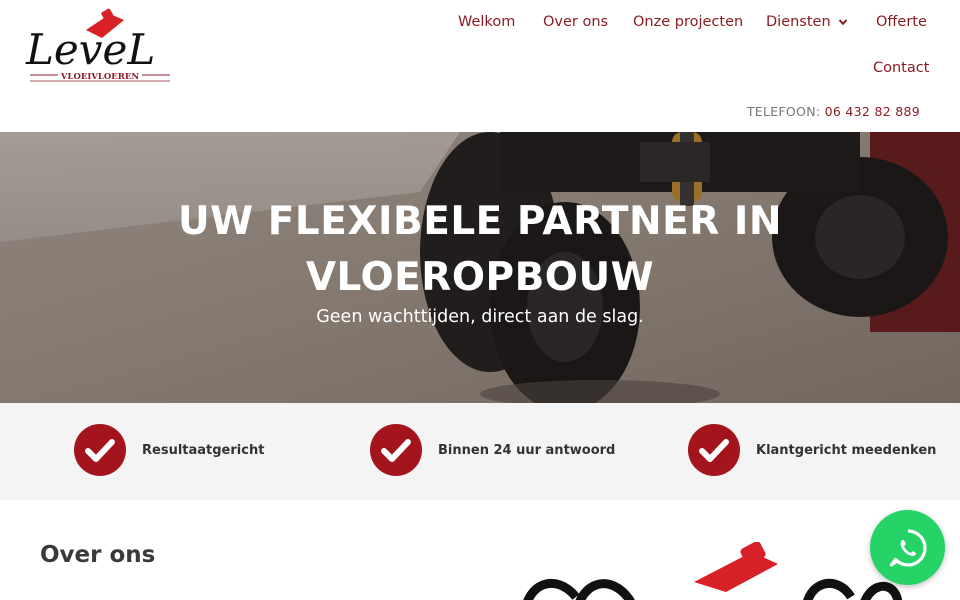 Image resolution: width=960 pixels, height=600 pixels. Describe the element at coordinates (783, 111) in the screenshot. I see `phone-label: TELEFOON:` at that location.